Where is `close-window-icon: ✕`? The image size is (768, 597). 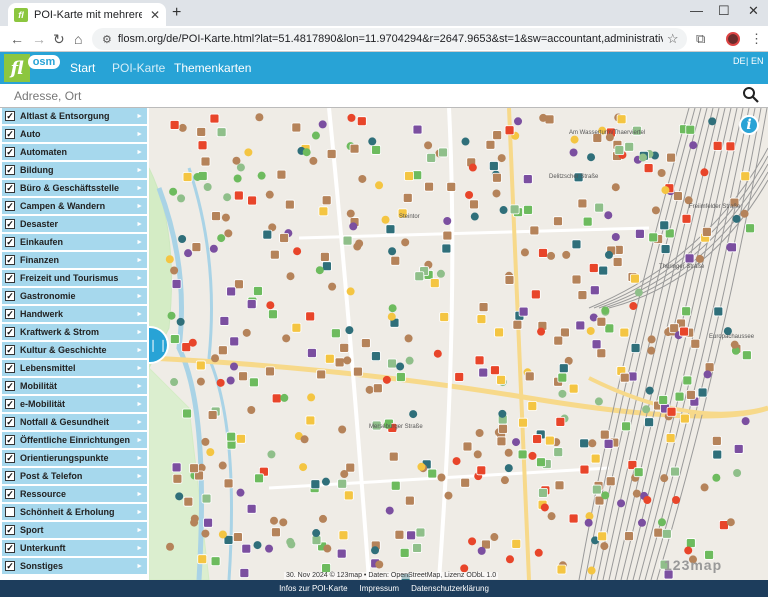 close-window-icon: ✕ is located at coordinates (753, 11).